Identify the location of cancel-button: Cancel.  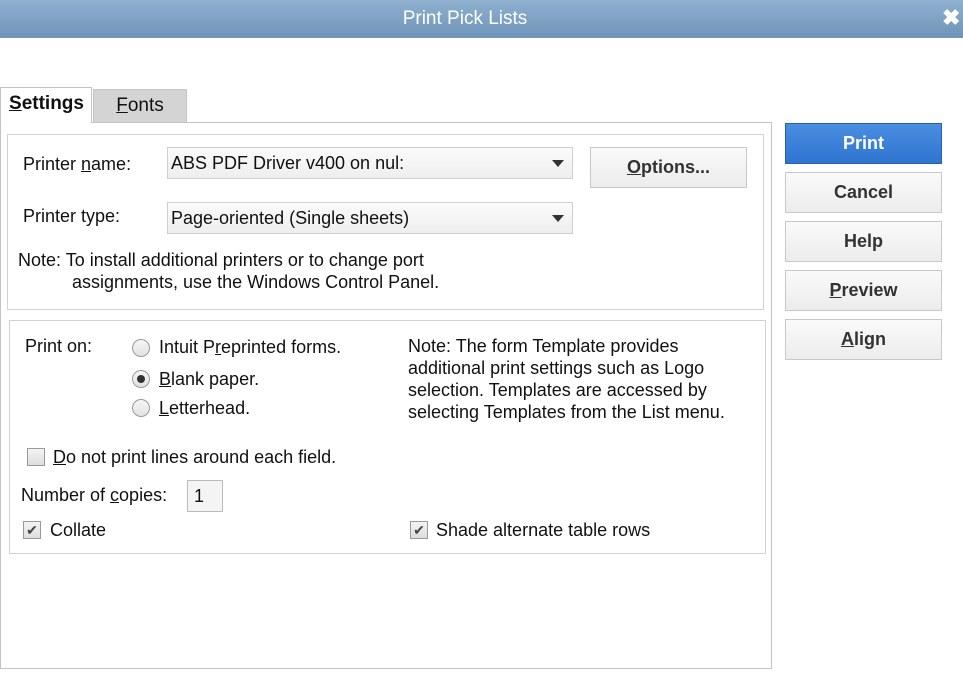
(863, 192).